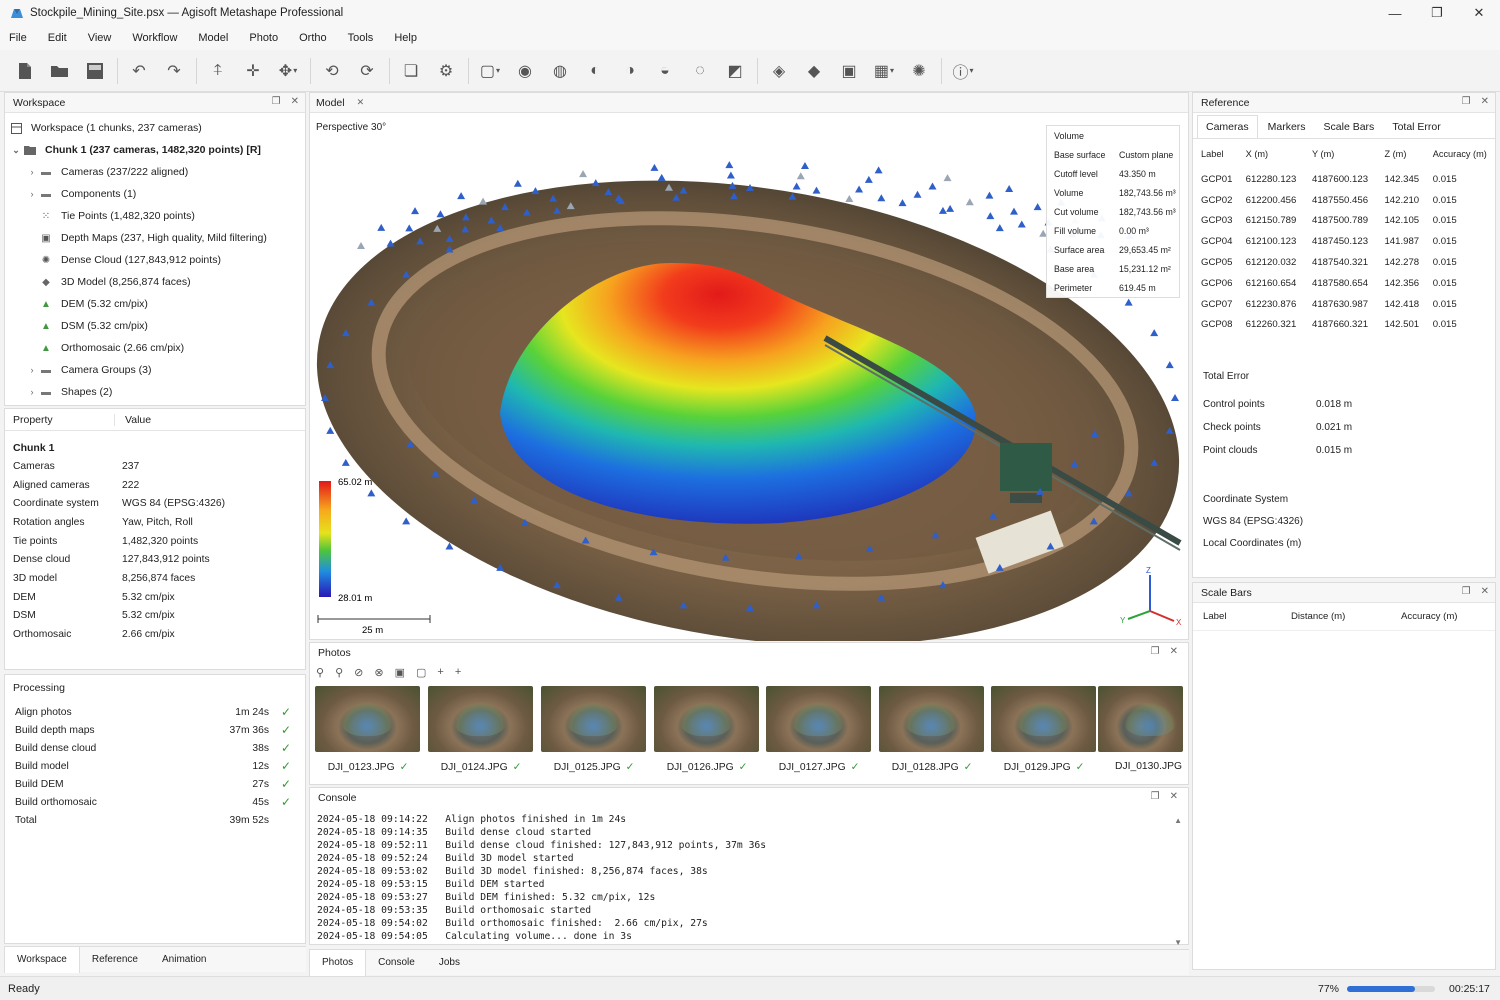 This screenshot has height=1000, width=1500. Describe the element at coordinates (184, 959) in the screenshot. I see `tab-animation: Animation` at that location.